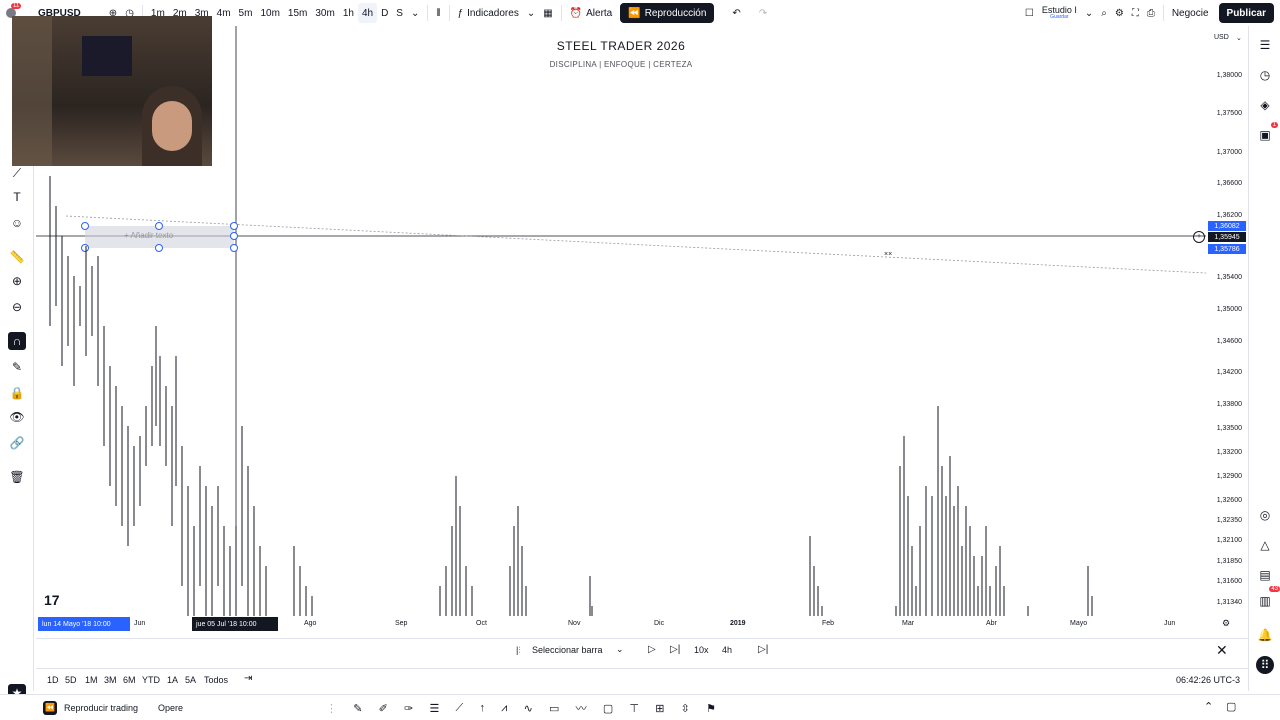 The width and height of the screenshot is (1280, 720). I want to click on timeframe-s: S, so click(399, 13).